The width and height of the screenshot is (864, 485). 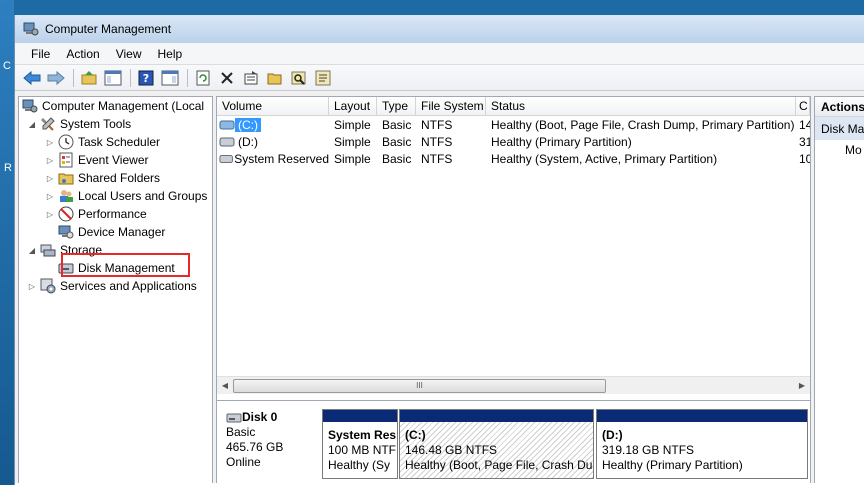 I want to click on scroll-left-icon: ◀, so click(x=225, y=385).